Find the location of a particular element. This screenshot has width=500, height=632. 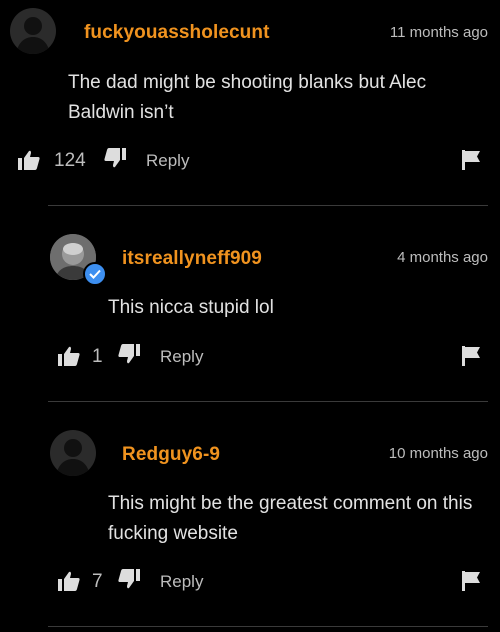

verified-check-icon is located at coordinates (95, 274).